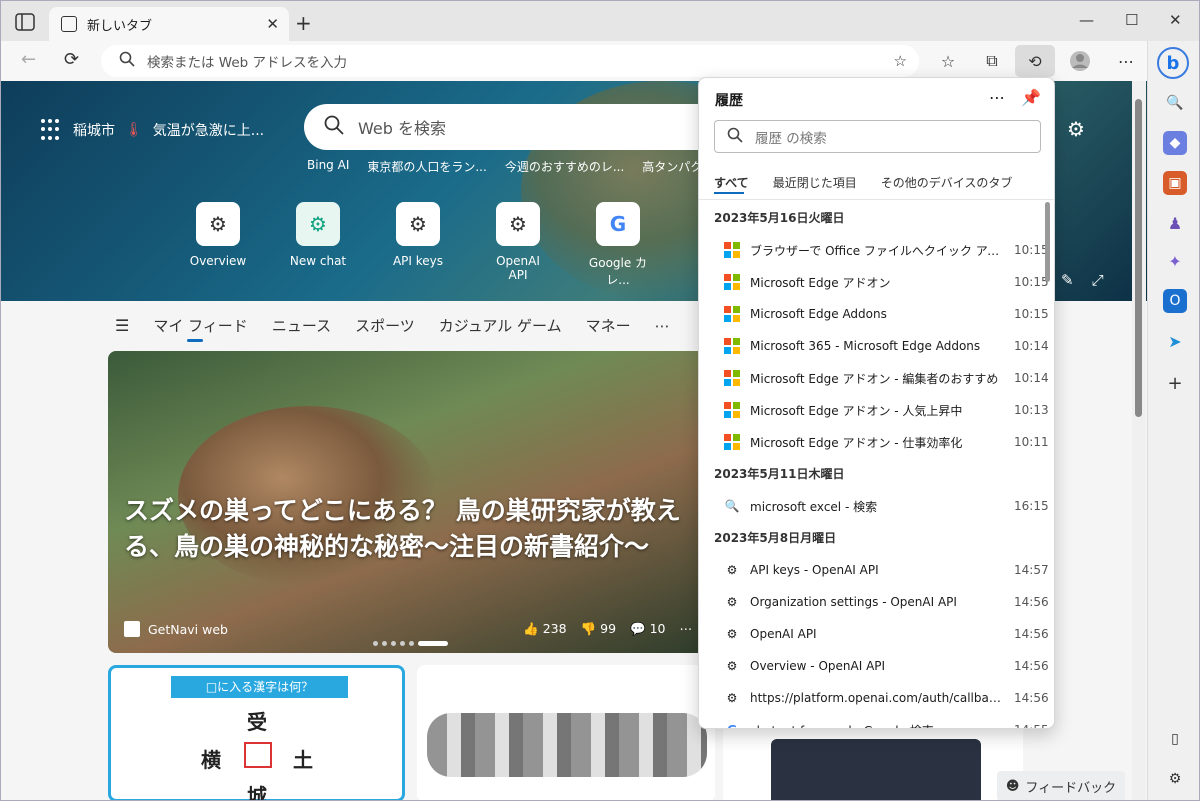 The height and width of the screenshot is (801, 1200). I want to click on app-launcher-icon, so click(52, 130).